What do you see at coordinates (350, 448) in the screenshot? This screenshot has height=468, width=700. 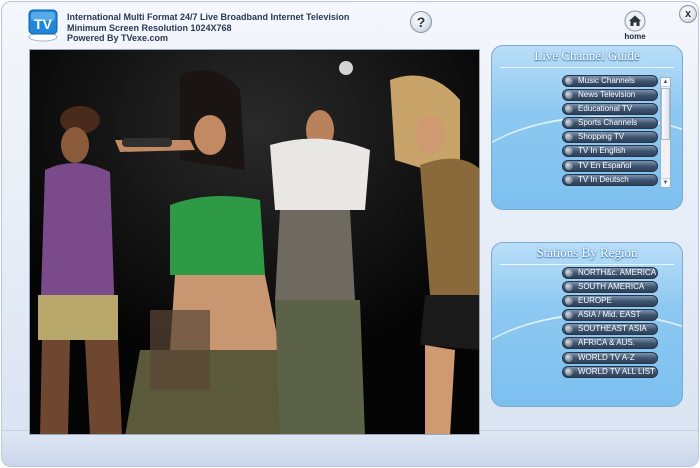 I see `bottom-band` at bounding box center [350, 448].